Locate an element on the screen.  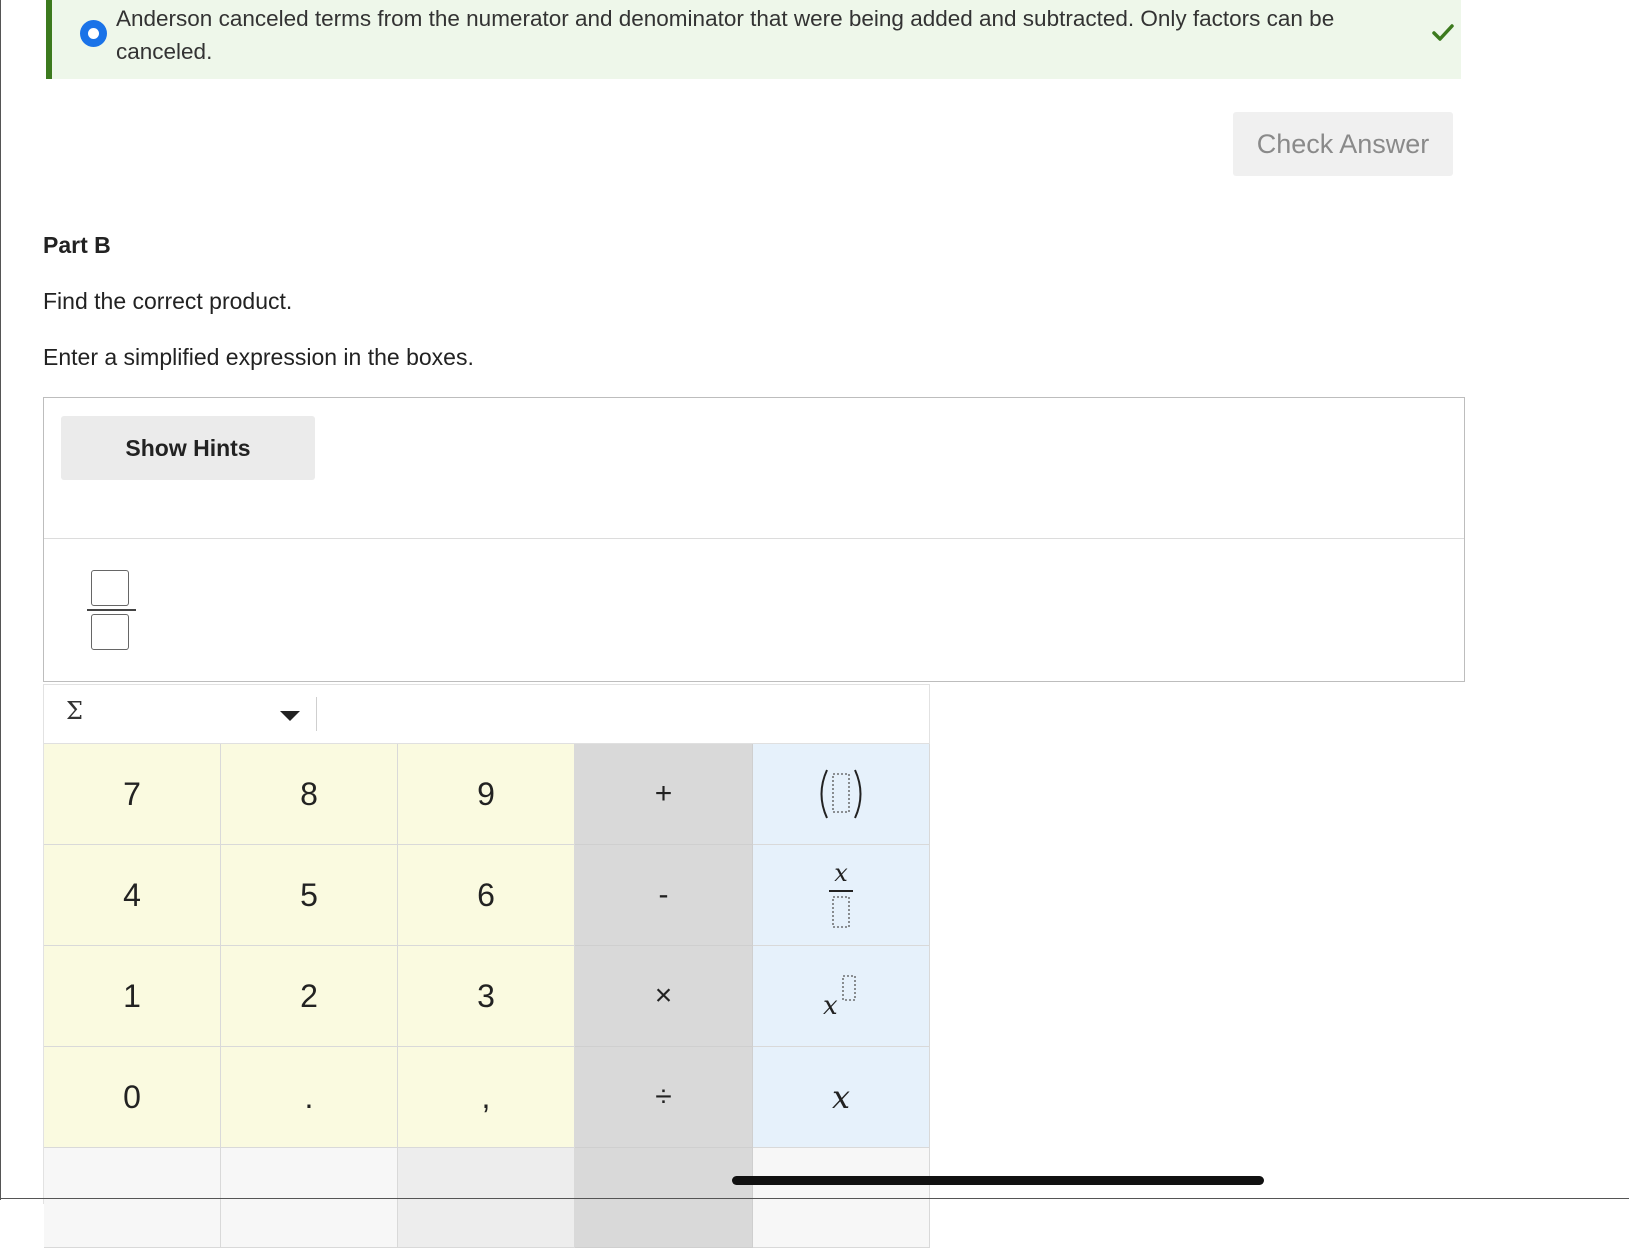
key-2: 2 is located at coordinates (309, 996).